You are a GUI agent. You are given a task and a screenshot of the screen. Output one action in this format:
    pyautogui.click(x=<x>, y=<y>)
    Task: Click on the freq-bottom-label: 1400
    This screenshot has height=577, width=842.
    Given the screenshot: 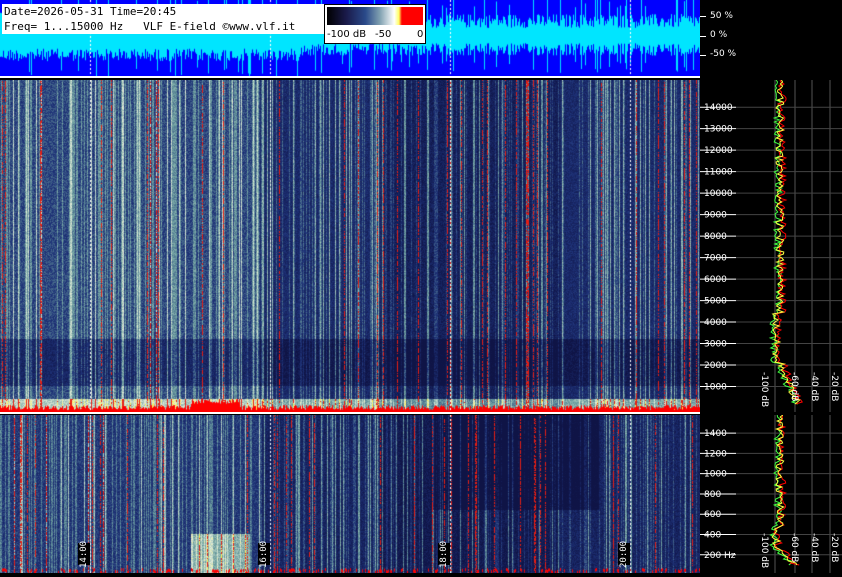 What is the action you would take?
    pyautogui.click(x=715, y=434)
    